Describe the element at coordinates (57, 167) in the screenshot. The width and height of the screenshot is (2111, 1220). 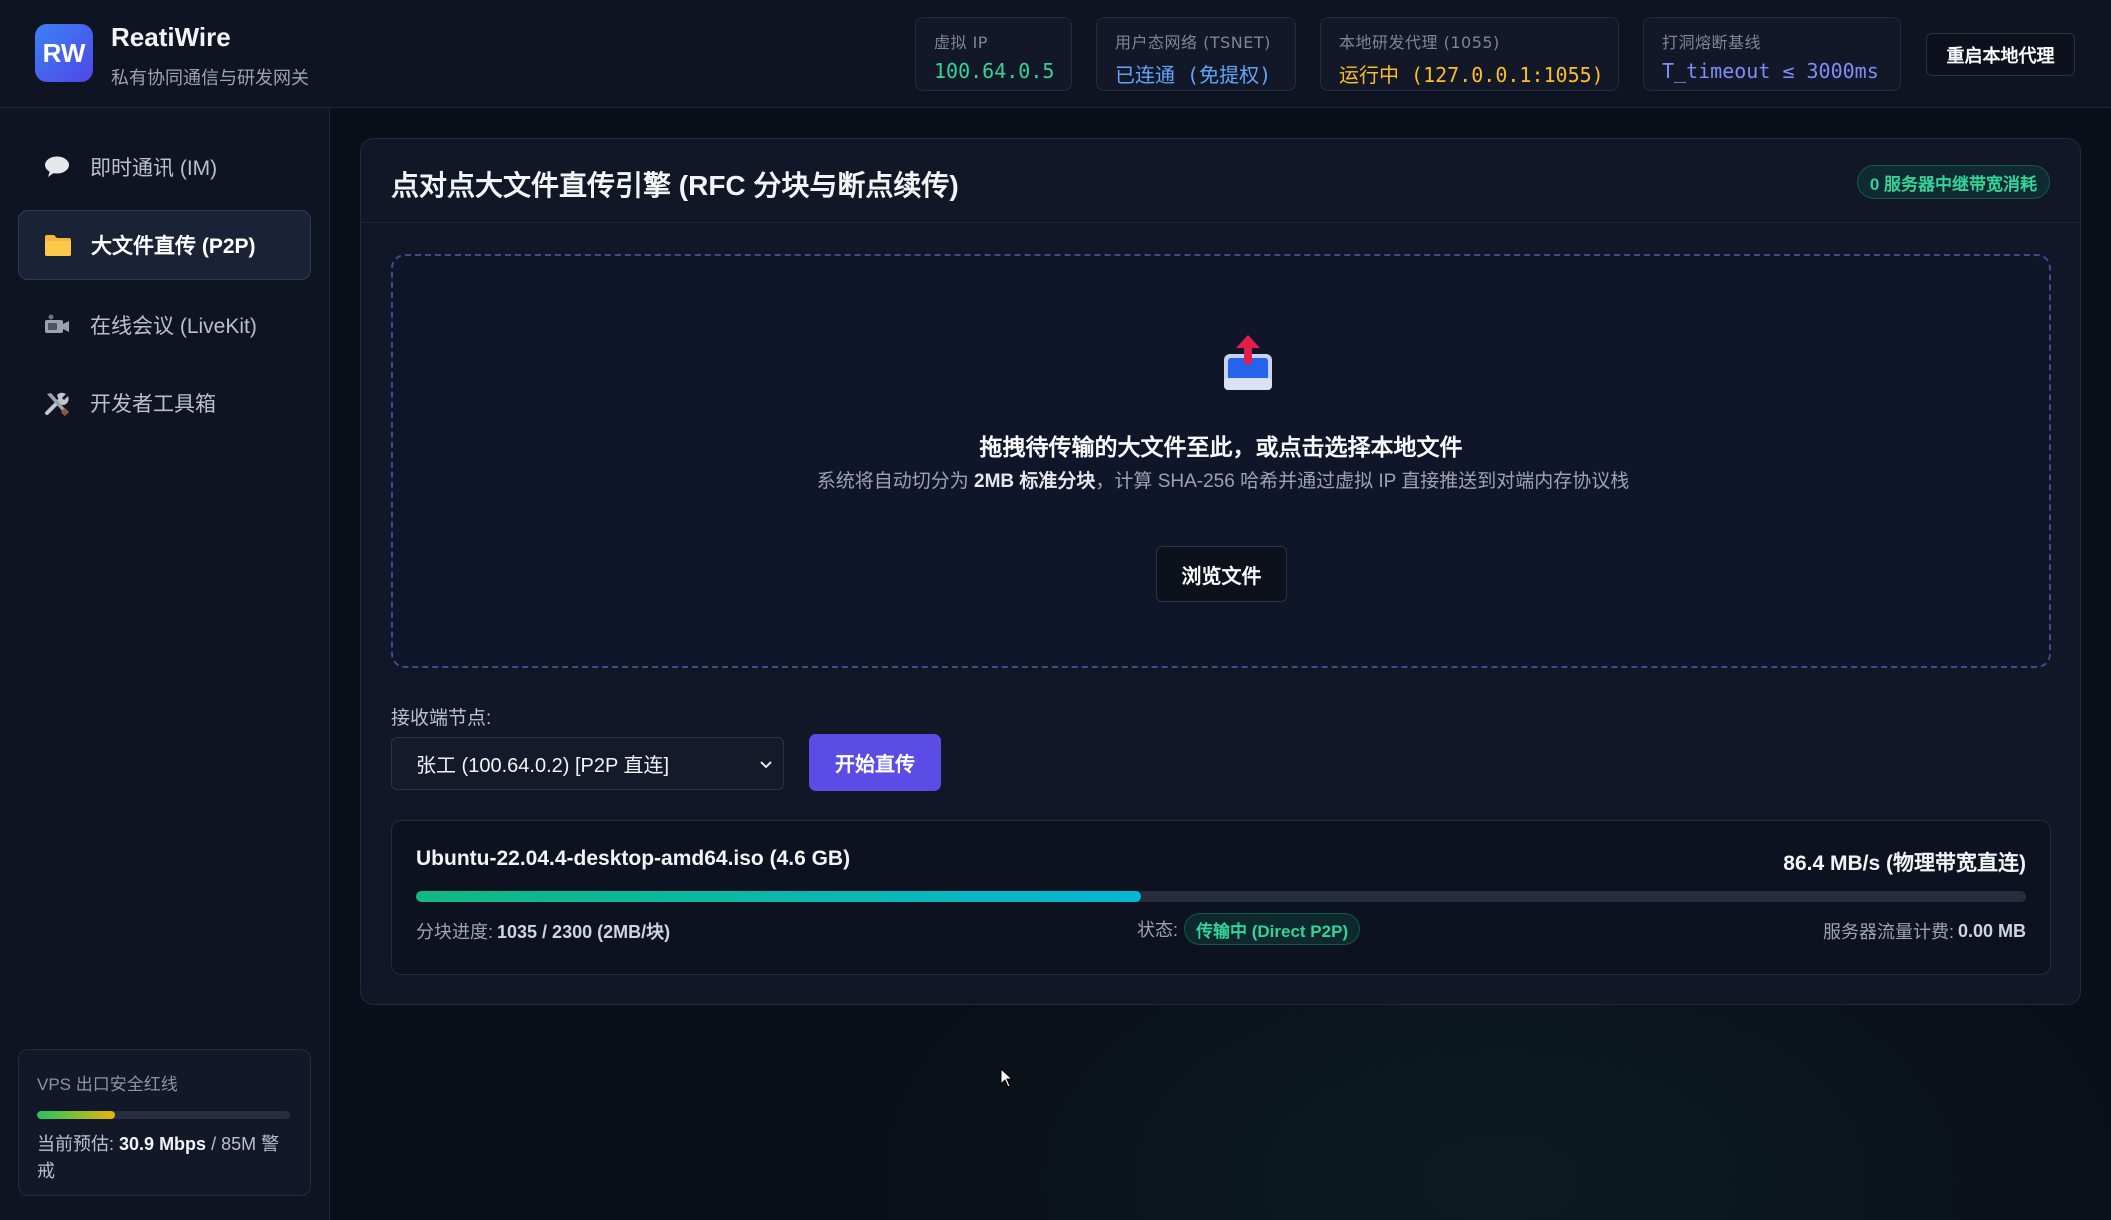
I see `speech-bubble-icon` at that location.